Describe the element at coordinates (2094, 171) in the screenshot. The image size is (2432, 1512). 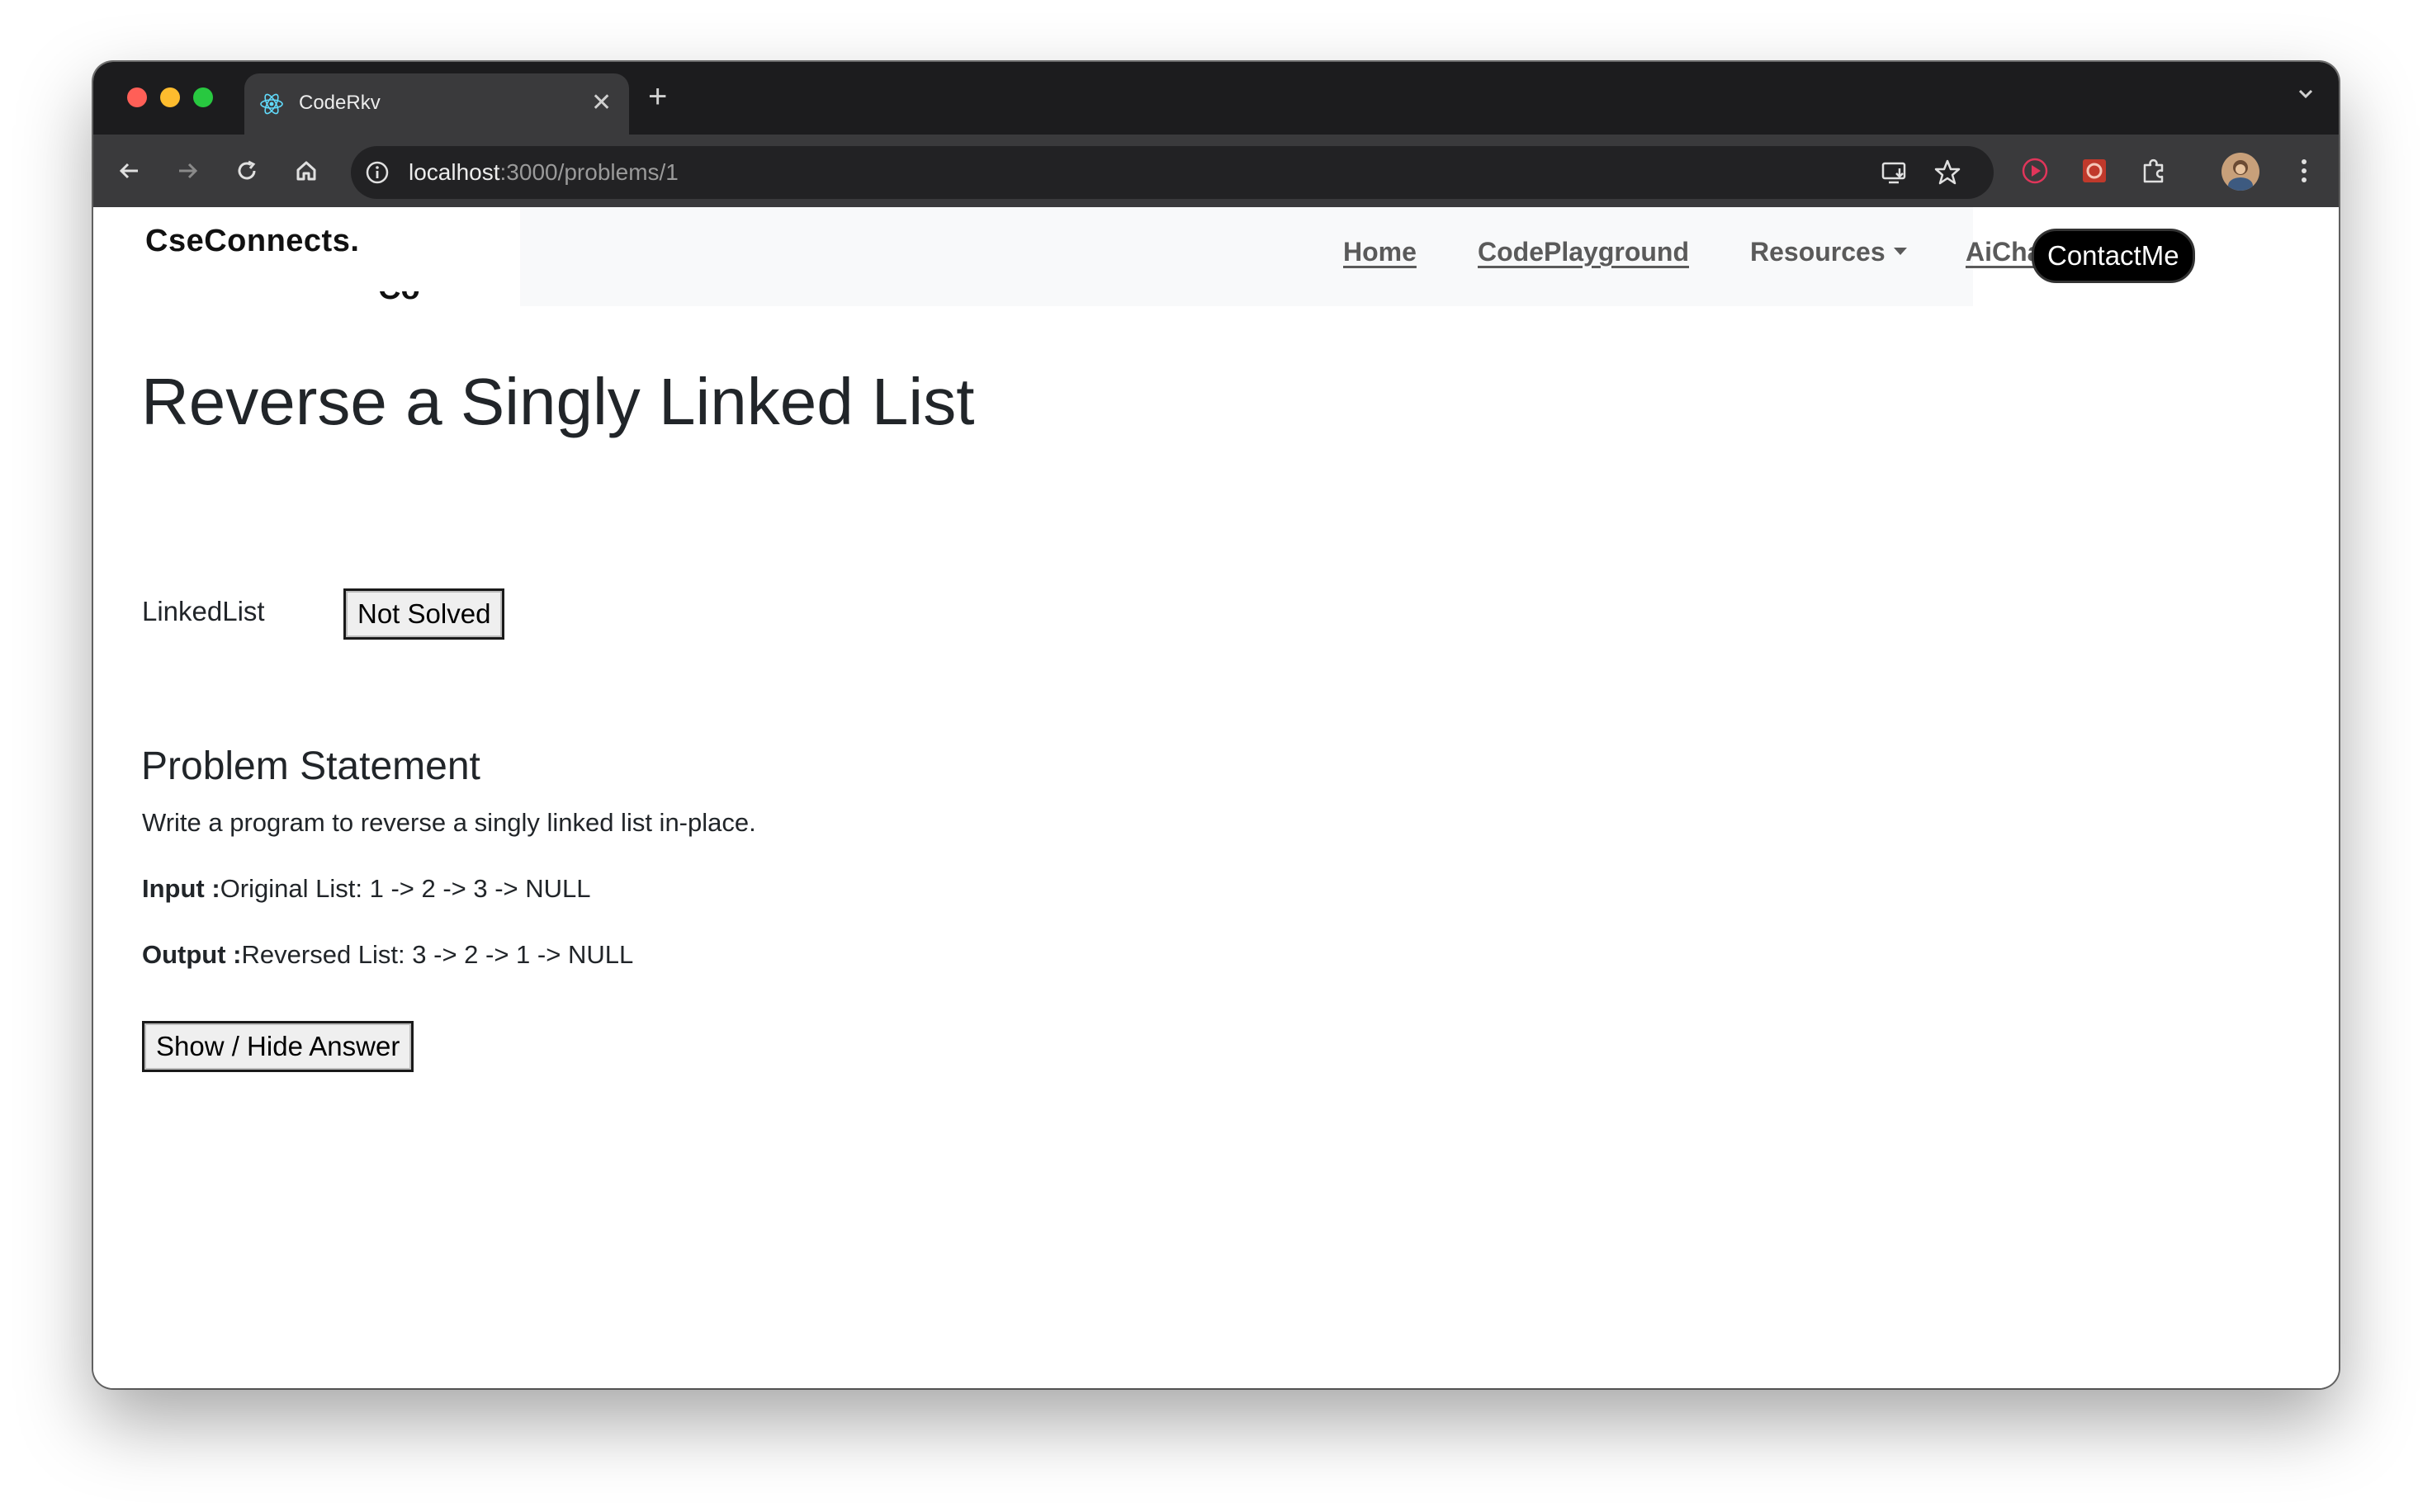
I see `extension-badge-icon` at that location.